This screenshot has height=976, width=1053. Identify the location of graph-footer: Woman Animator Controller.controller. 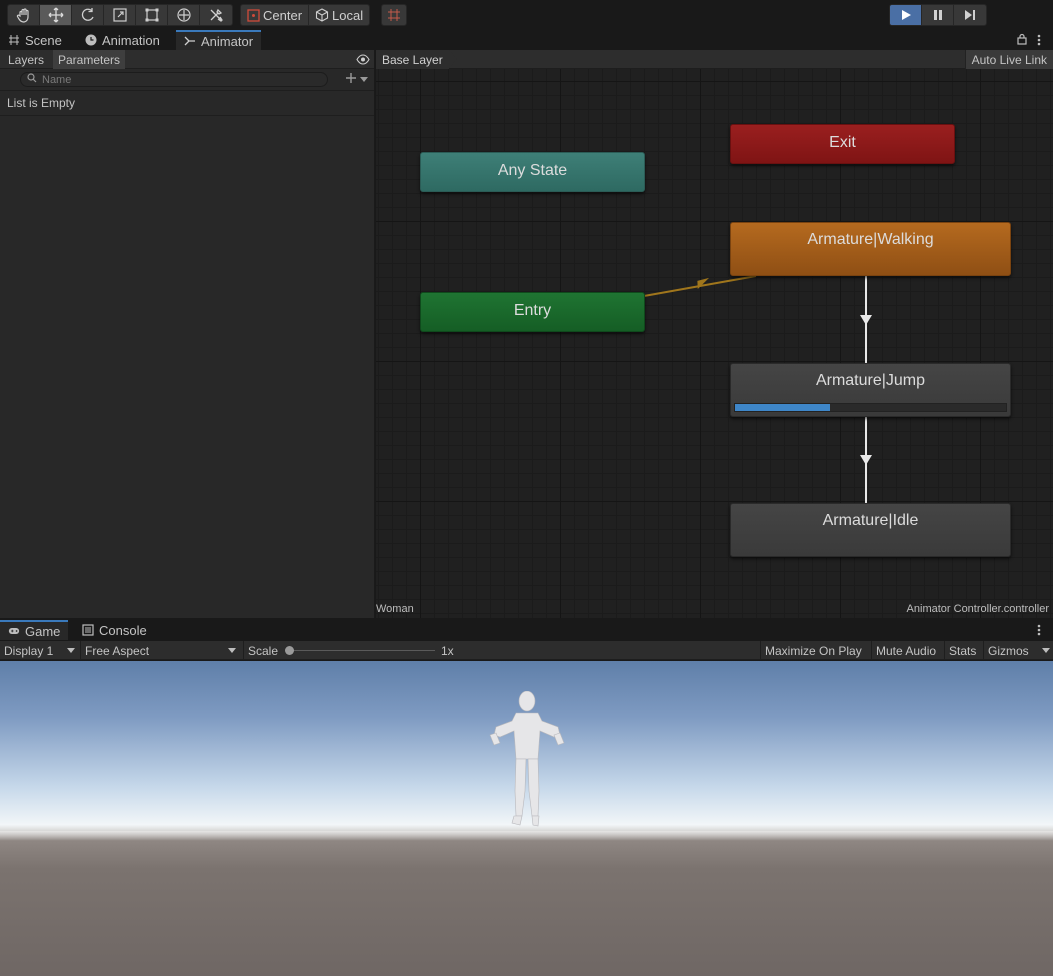
(714, 609).